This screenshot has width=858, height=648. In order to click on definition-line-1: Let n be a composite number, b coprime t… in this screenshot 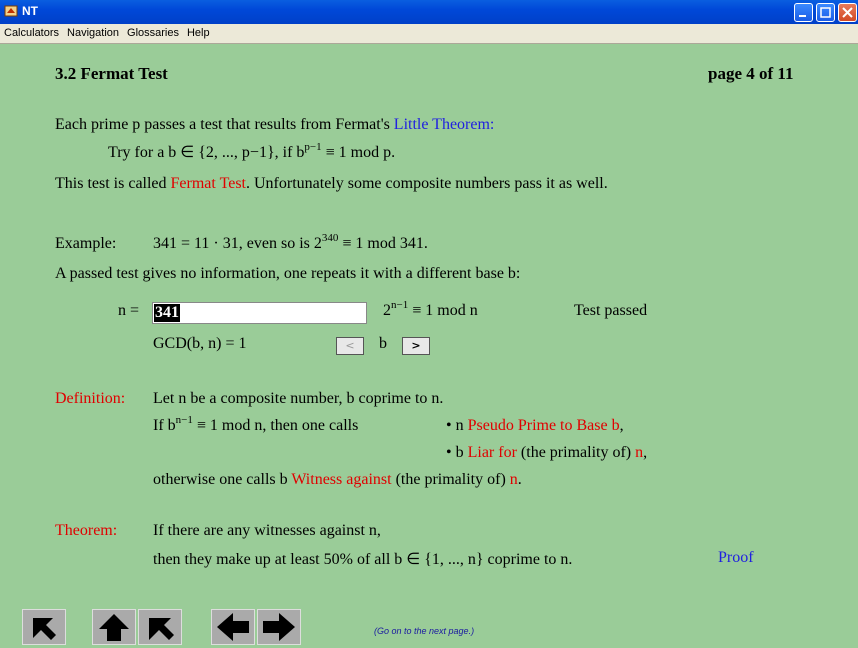, I will do `click(298, 398)`.